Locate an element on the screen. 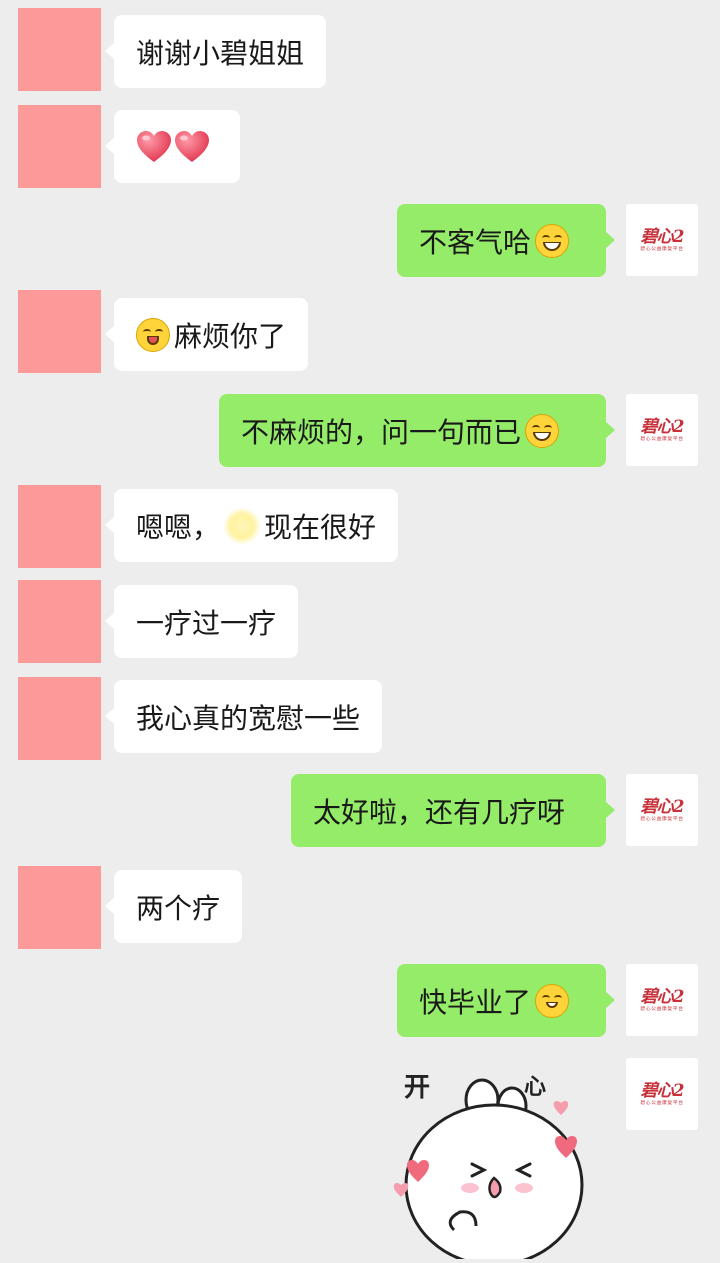 This screenshot has width=720, height=1263. message-bubble-outgoing: 不客气哈 is located at coordinates (506, 240).